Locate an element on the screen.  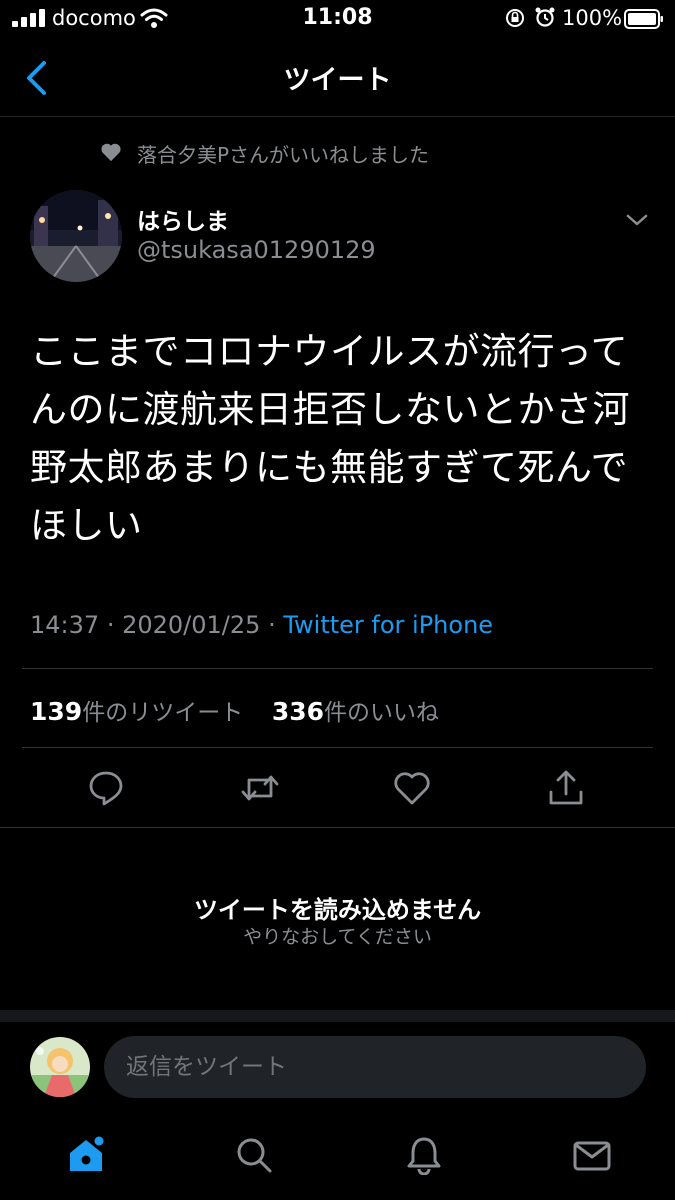
tweet-stats: 139件のリツイート 336件のいいね is located at coordinates (234, 710).